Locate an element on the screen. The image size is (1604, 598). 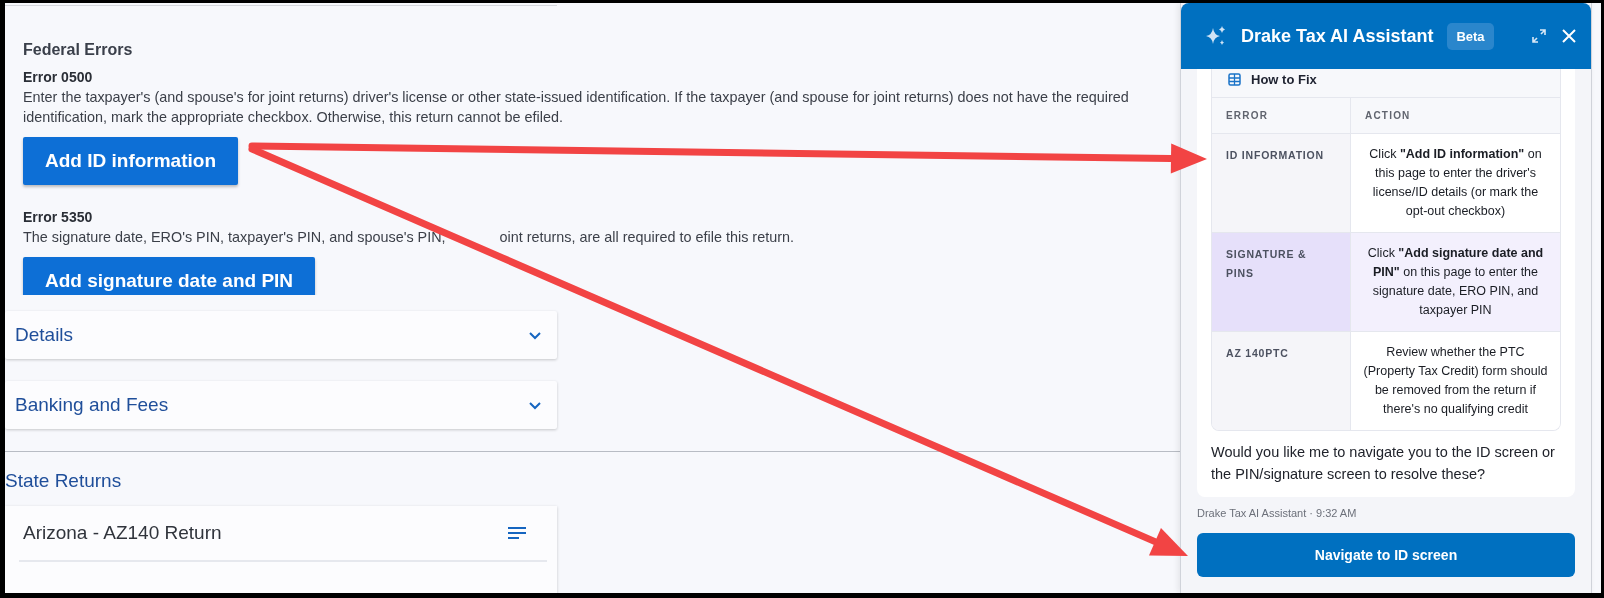
table-icon is located at coordinates (1234, 79).